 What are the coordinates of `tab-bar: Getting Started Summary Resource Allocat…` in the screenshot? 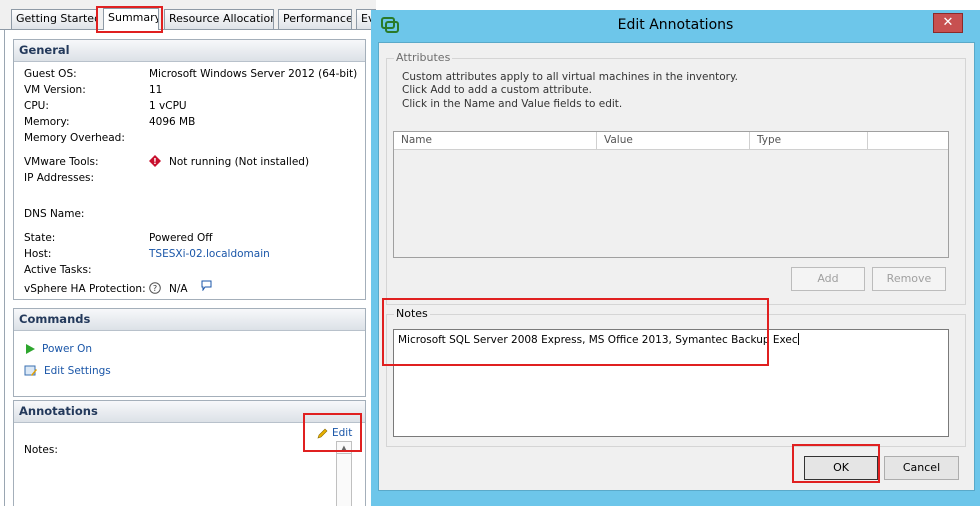 It's located at (188, 15).